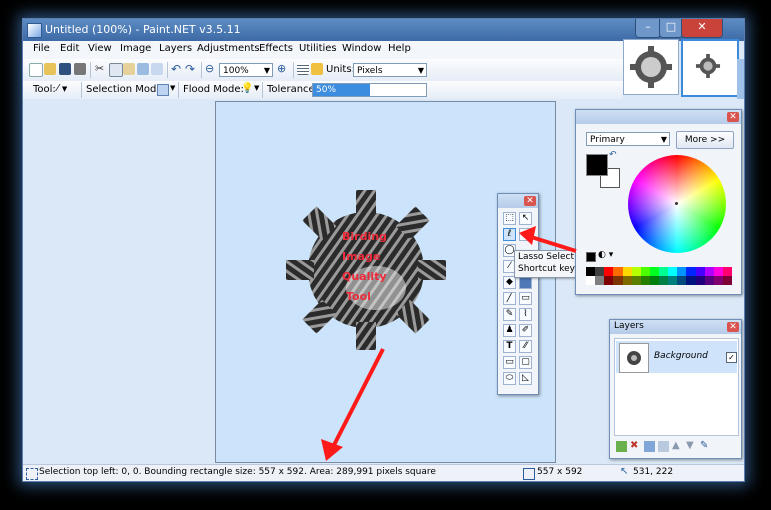 This screenshot has height=510, width=771. Describe the element at coordinates (32, 474) in the screenshot. I see `selection-icon` at that location.